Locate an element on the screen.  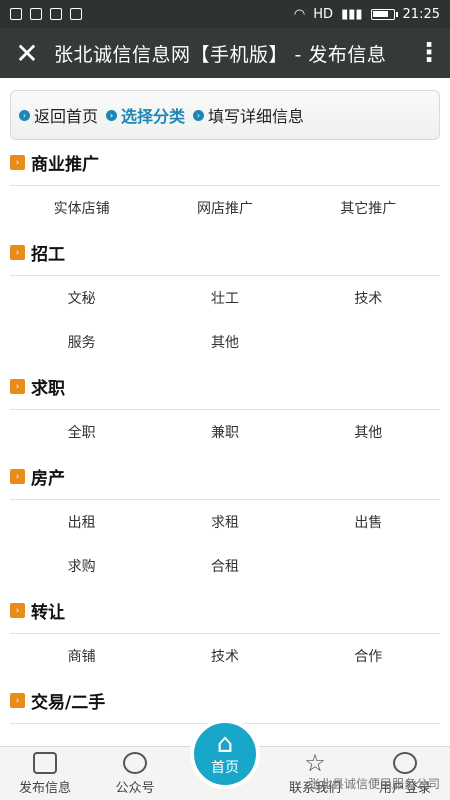
subcategory-item: 合租 is located at coordinates (224, 566).